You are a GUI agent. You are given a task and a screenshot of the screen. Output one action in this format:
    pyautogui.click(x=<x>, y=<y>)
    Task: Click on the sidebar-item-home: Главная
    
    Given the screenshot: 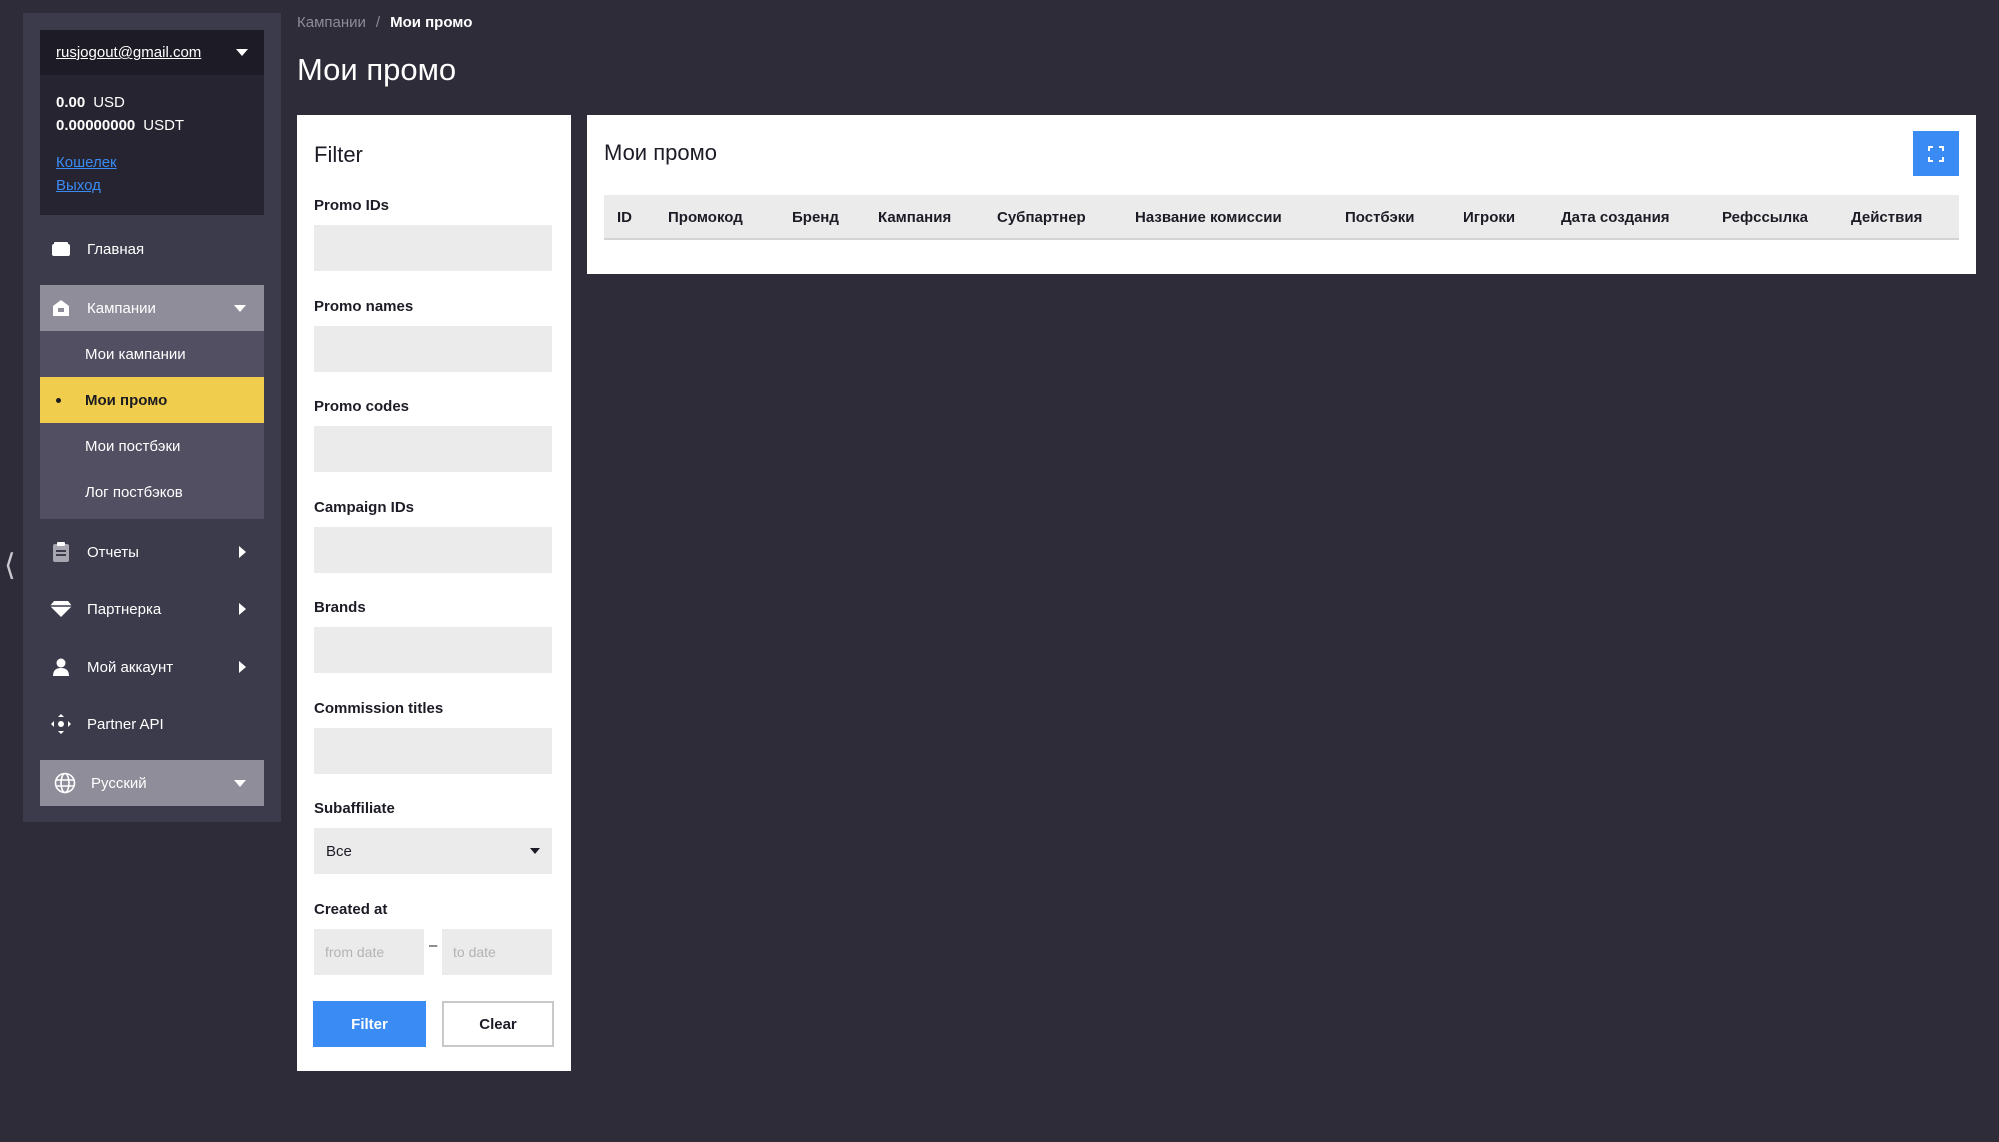 What is the action you would take?
    pyautogui.click(x=152, y=249)
    